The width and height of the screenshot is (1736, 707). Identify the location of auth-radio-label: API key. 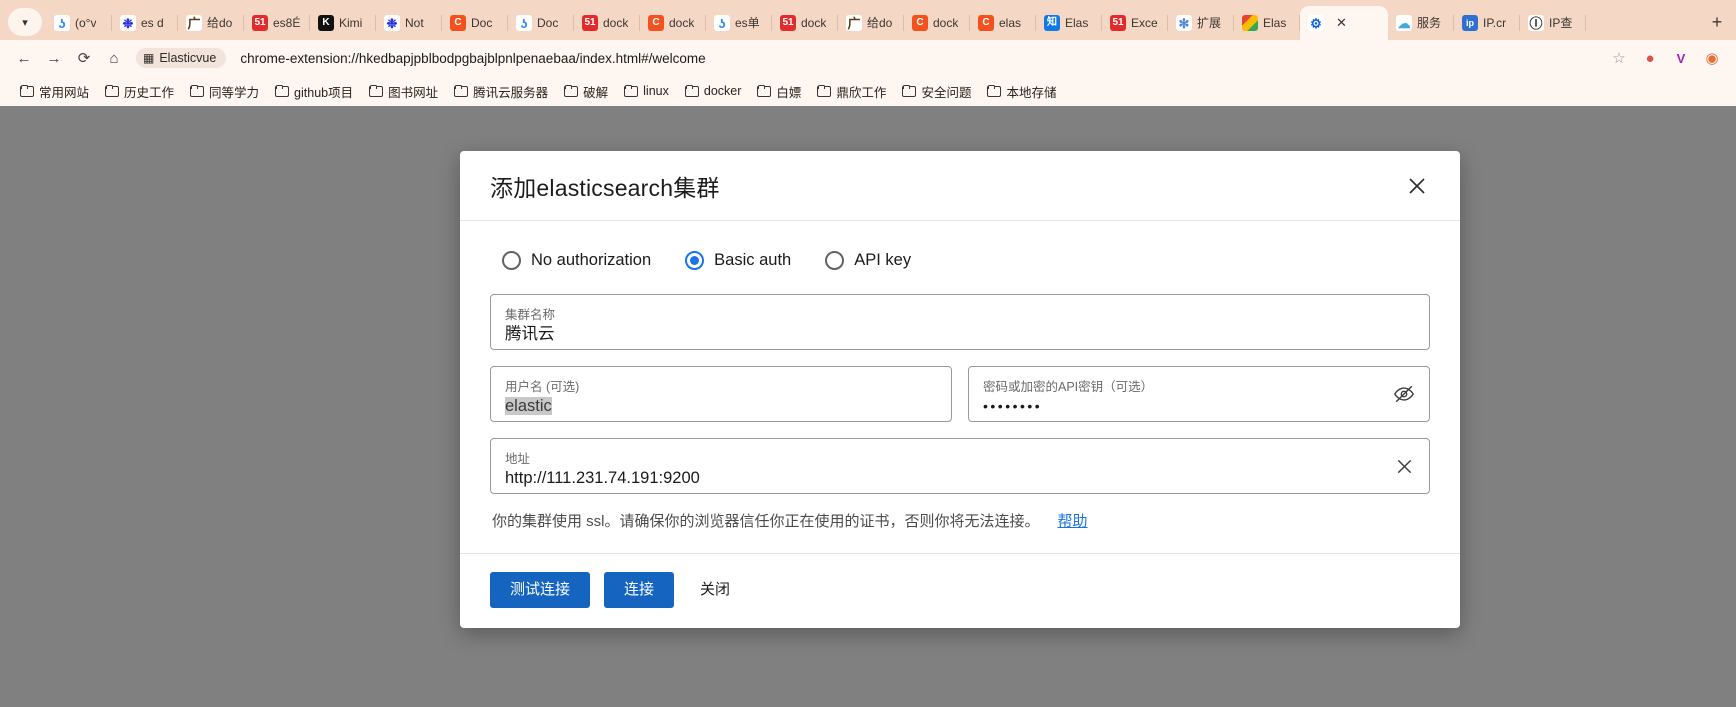
(883, 260).